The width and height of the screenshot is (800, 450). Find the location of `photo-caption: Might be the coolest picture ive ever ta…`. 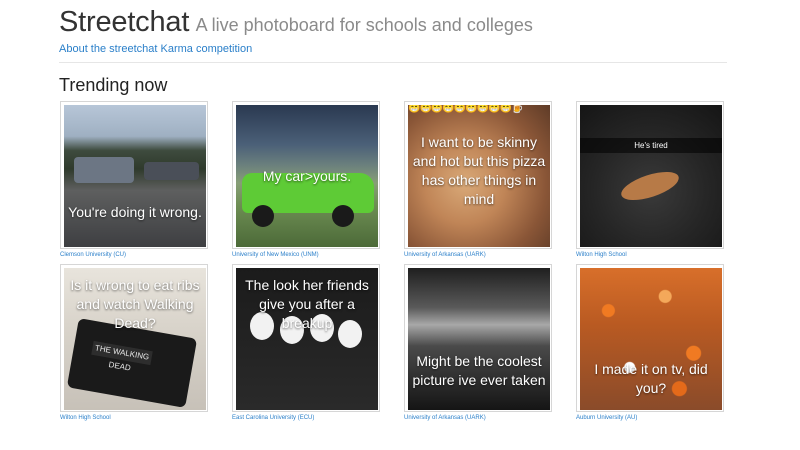

photo-caption: Might be the coolest picture ive ever ta… is located at coordinates (479, 370).